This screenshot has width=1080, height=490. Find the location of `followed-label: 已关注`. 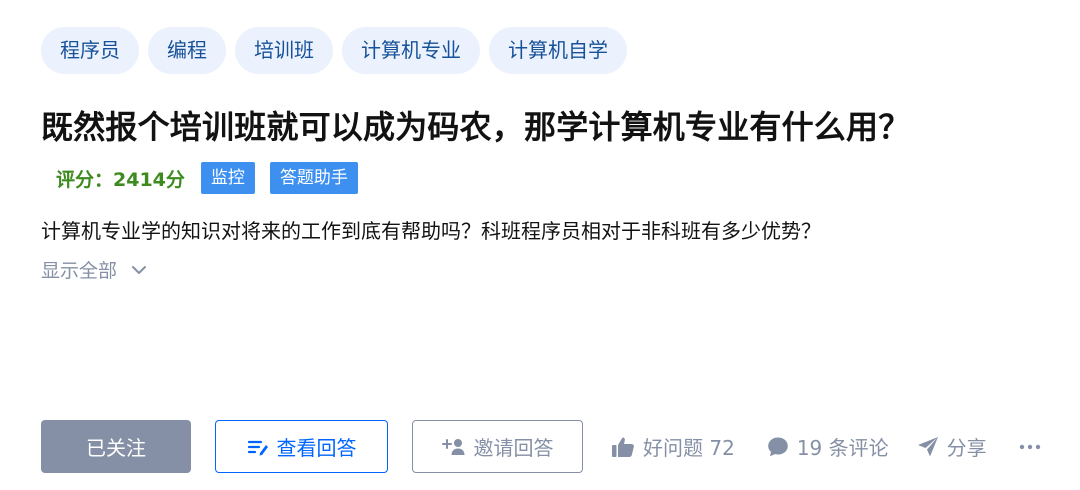

followed-label: 已关注 is located at coordinates (116, 448).